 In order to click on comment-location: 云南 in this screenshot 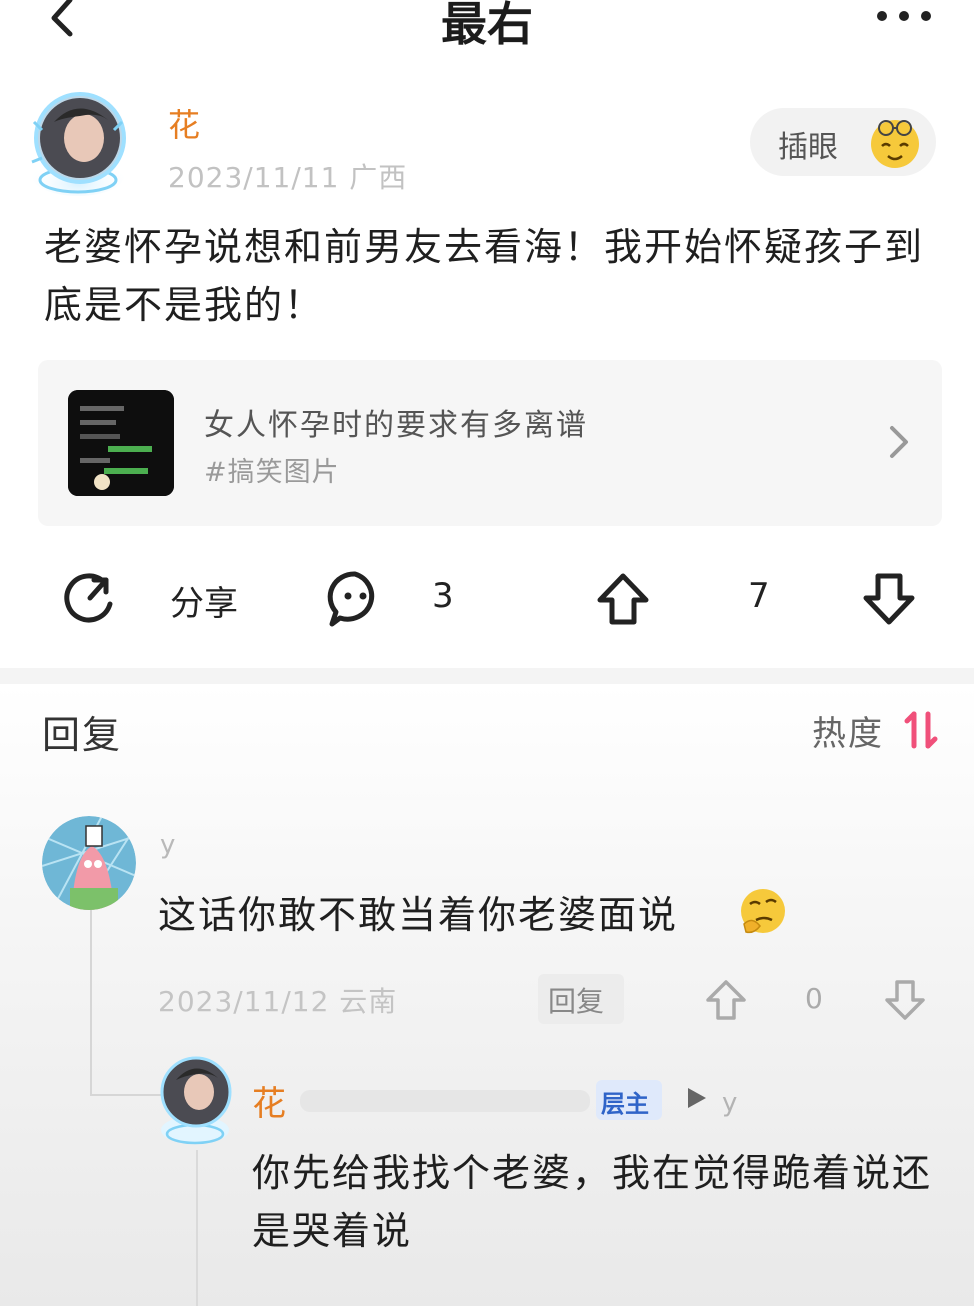, I will do `click(368, 1001)`.